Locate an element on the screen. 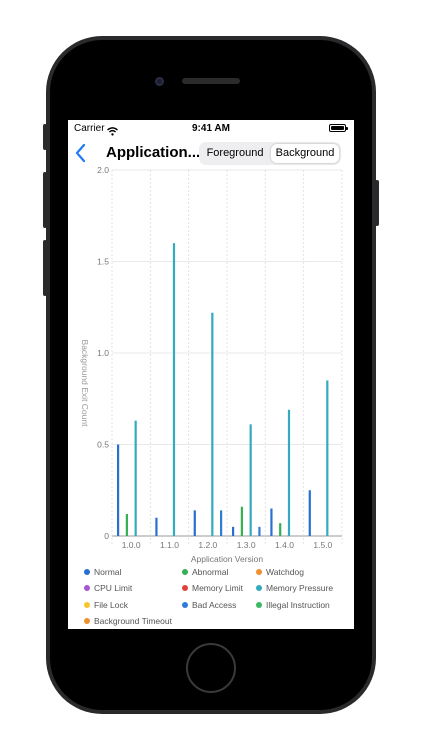 This screenshot has width=422, height=750. legend-item: CPU Limit is located at coordinates (108, 588).